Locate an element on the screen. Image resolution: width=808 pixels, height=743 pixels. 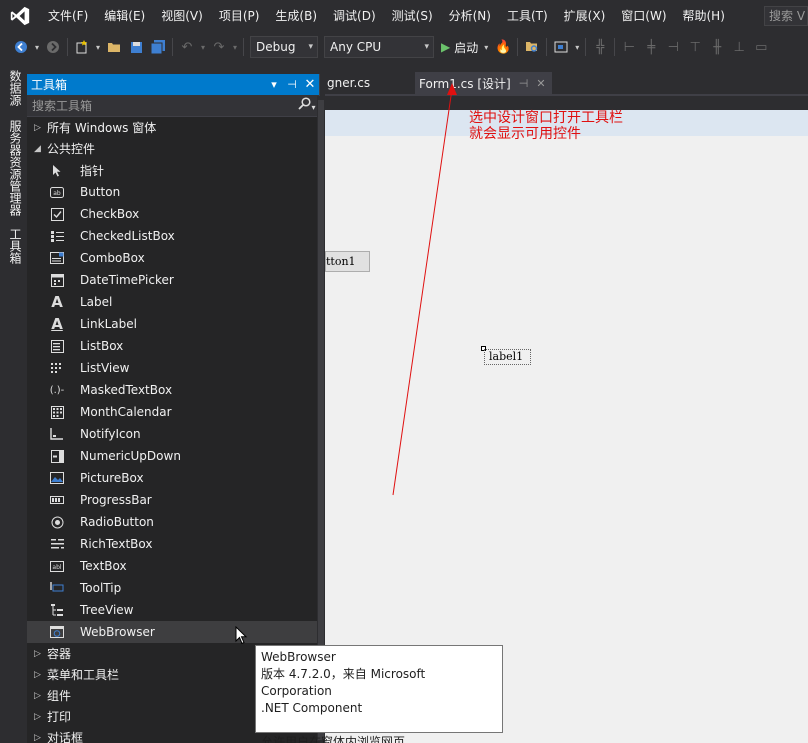
chevron-down-icon: ▾ is located at coordinates (486, 47).